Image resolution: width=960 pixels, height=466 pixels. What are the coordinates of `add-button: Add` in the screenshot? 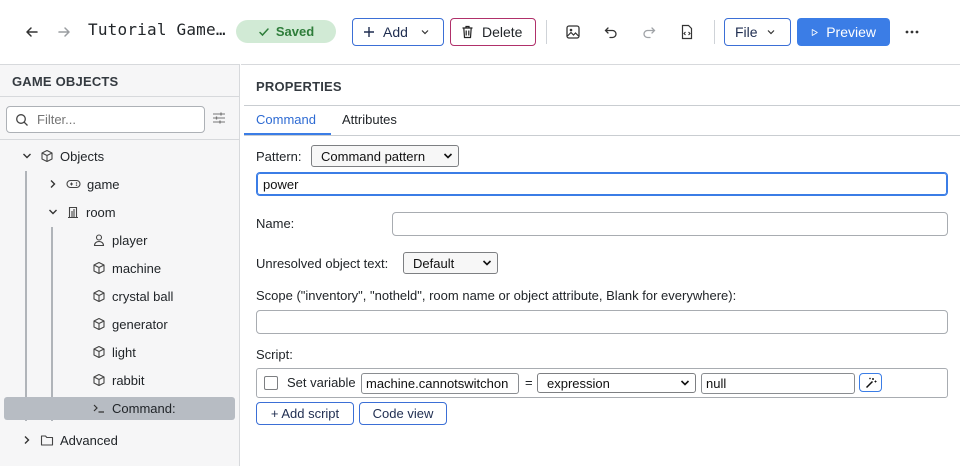 It's located at (398, 32).